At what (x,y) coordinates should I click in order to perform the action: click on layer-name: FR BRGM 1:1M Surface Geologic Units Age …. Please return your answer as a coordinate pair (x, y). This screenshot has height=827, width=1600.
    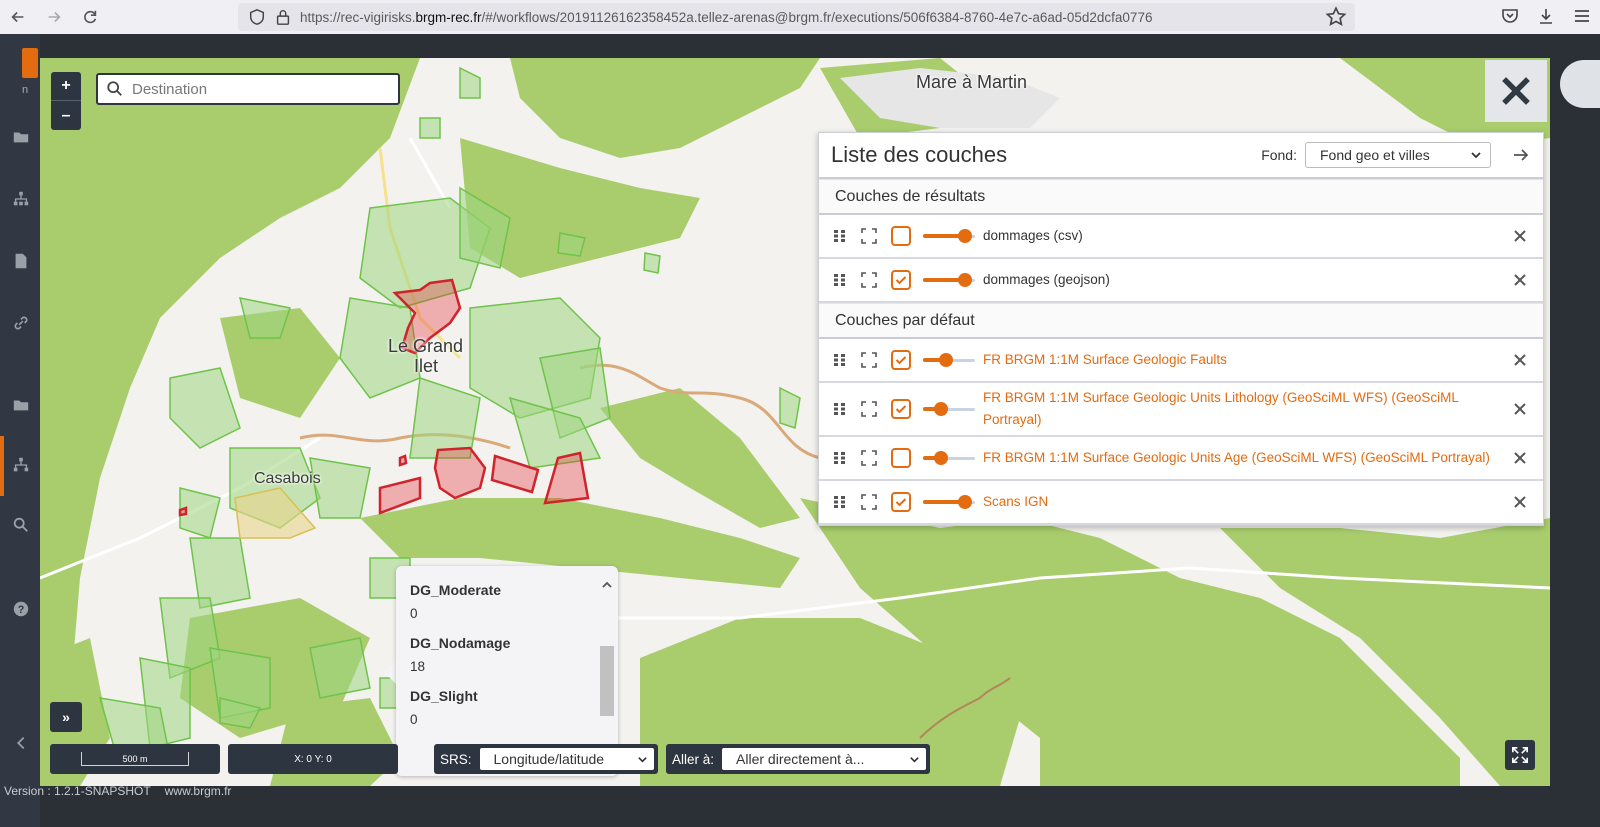
    Looking at the image, I should click on (1248, 458).